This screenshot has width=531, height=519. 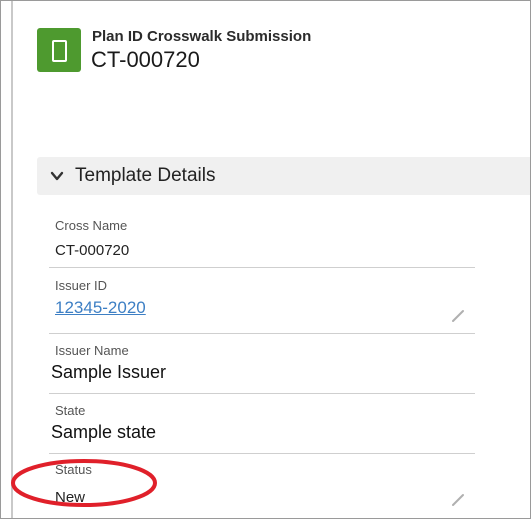 I want to click on template-details-section-toggle: Template Details, so click(x=283, y=176).